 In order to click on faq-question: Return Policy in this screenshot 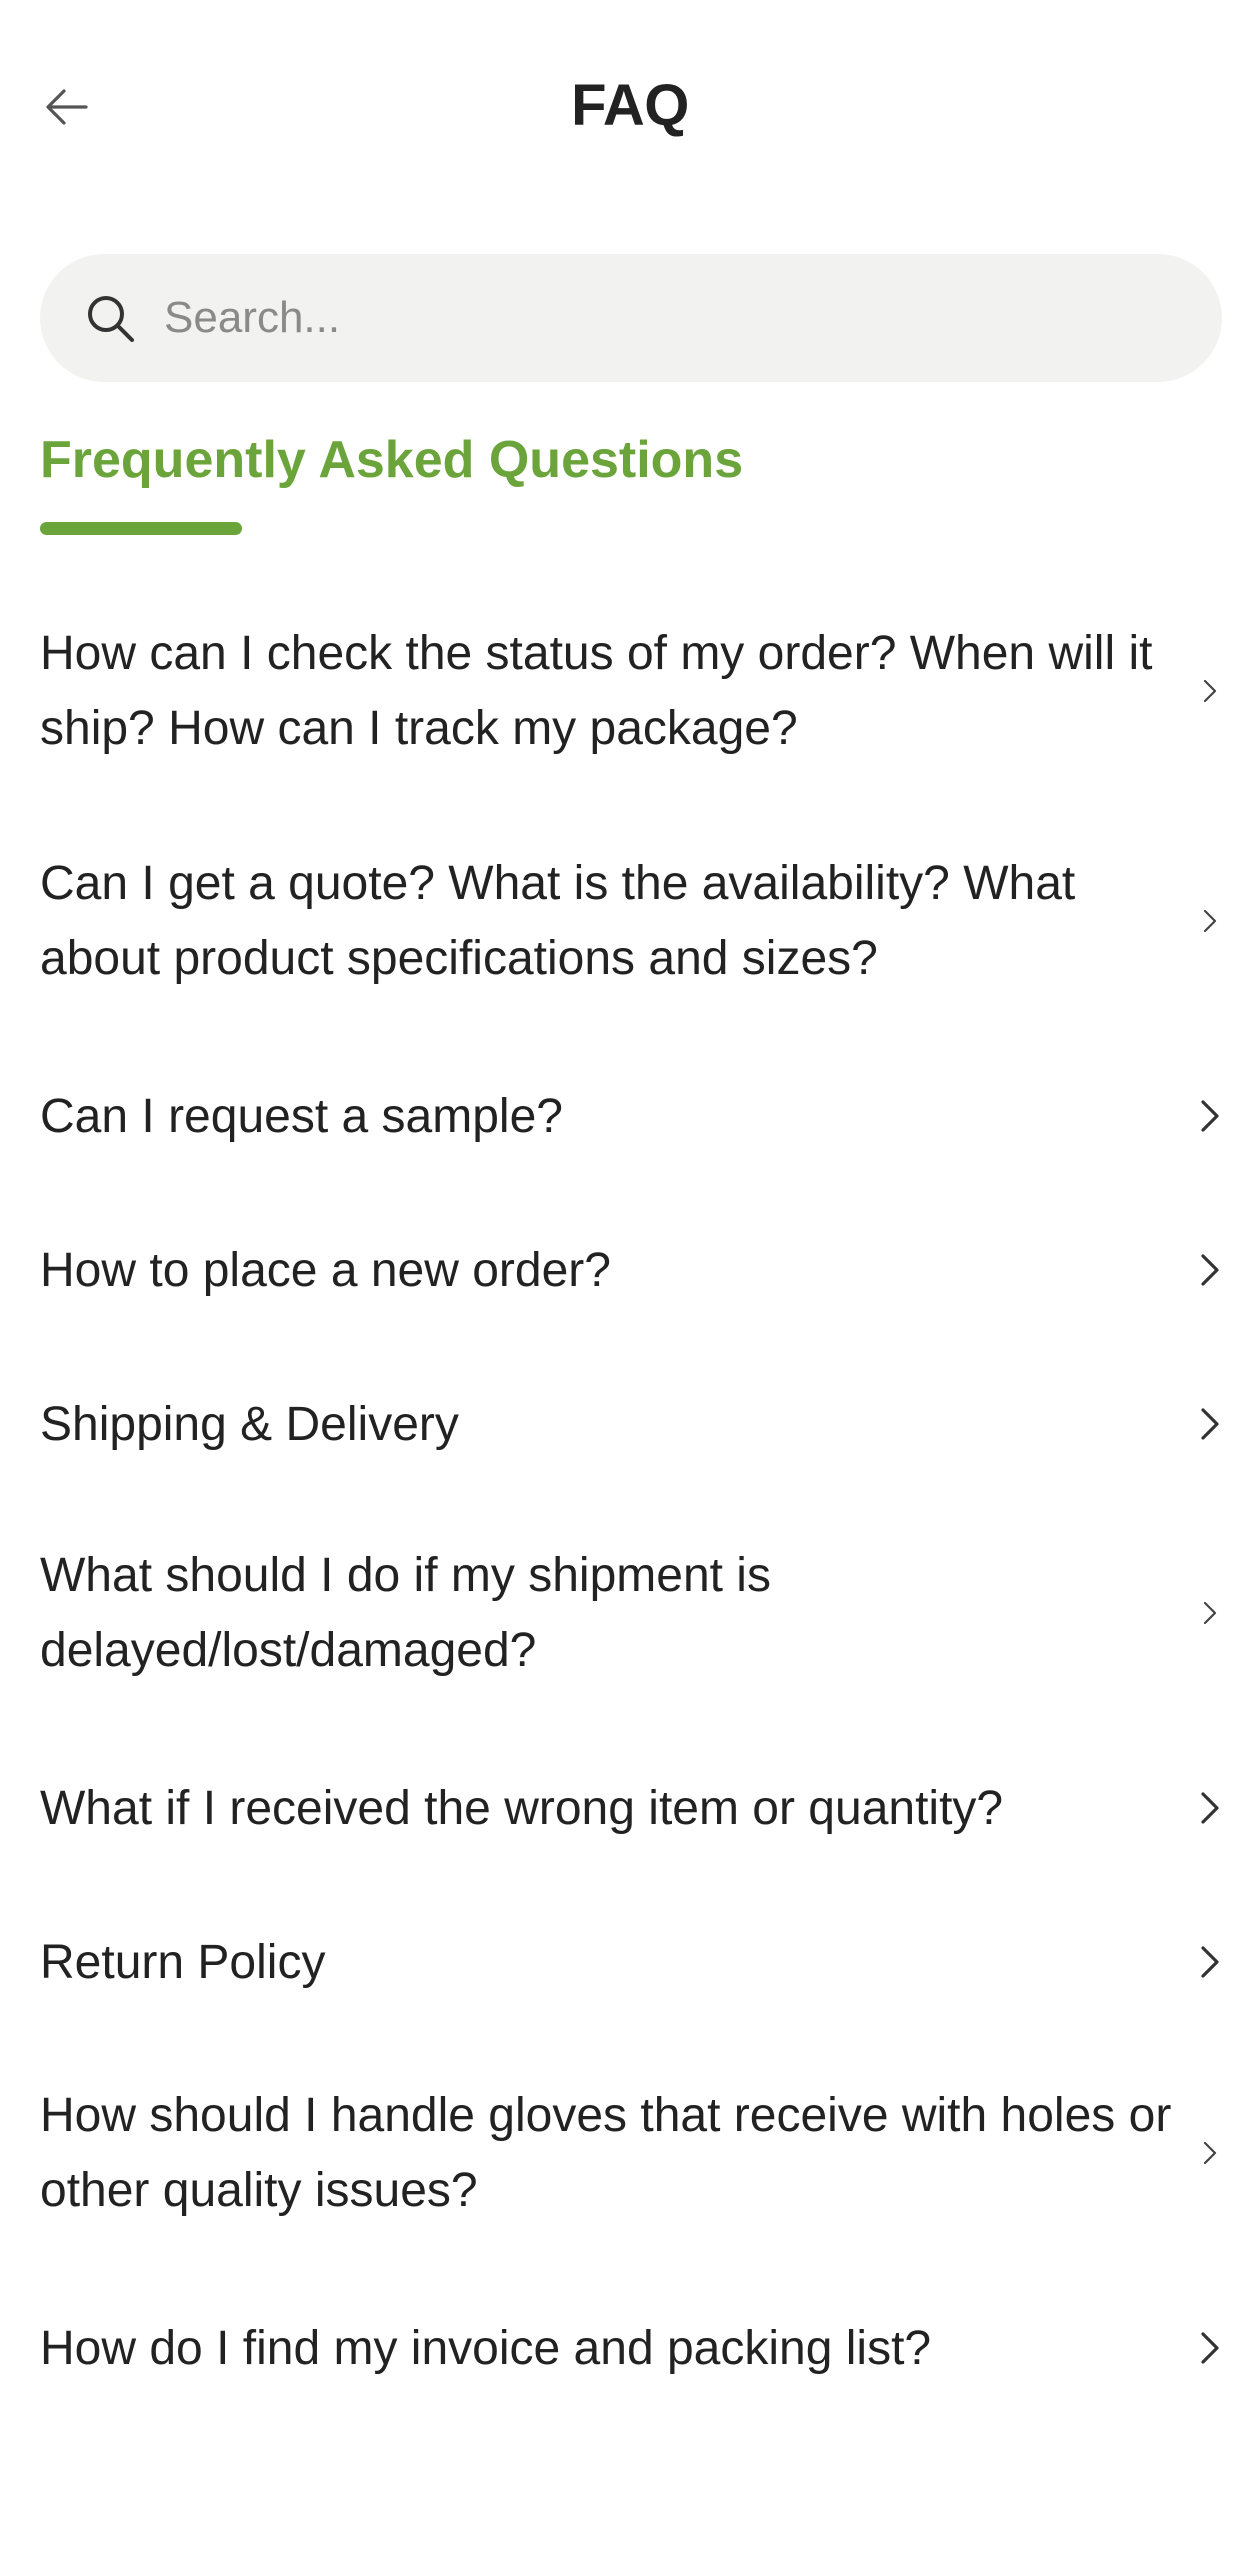, I will do `click(183, 1962)`.